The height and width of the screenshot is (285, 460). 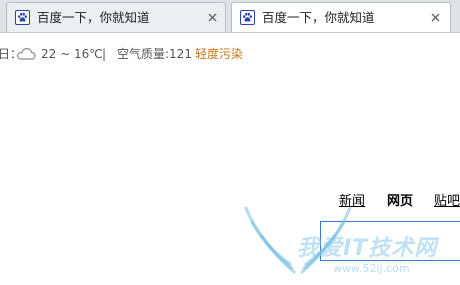 What do you see at coordinates (371, 268) in the screenshot?
I see `watermark-url: www.52ij.com` at bounding box center [371, 268].